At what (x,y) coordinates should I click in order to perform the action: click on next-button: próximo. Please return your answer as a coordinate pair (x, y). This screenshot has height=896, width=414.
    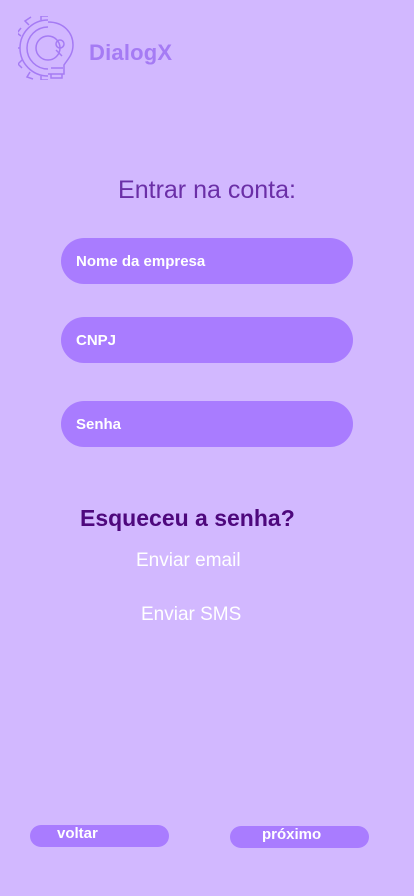
    Looking at the image, I should click on (299, 837).